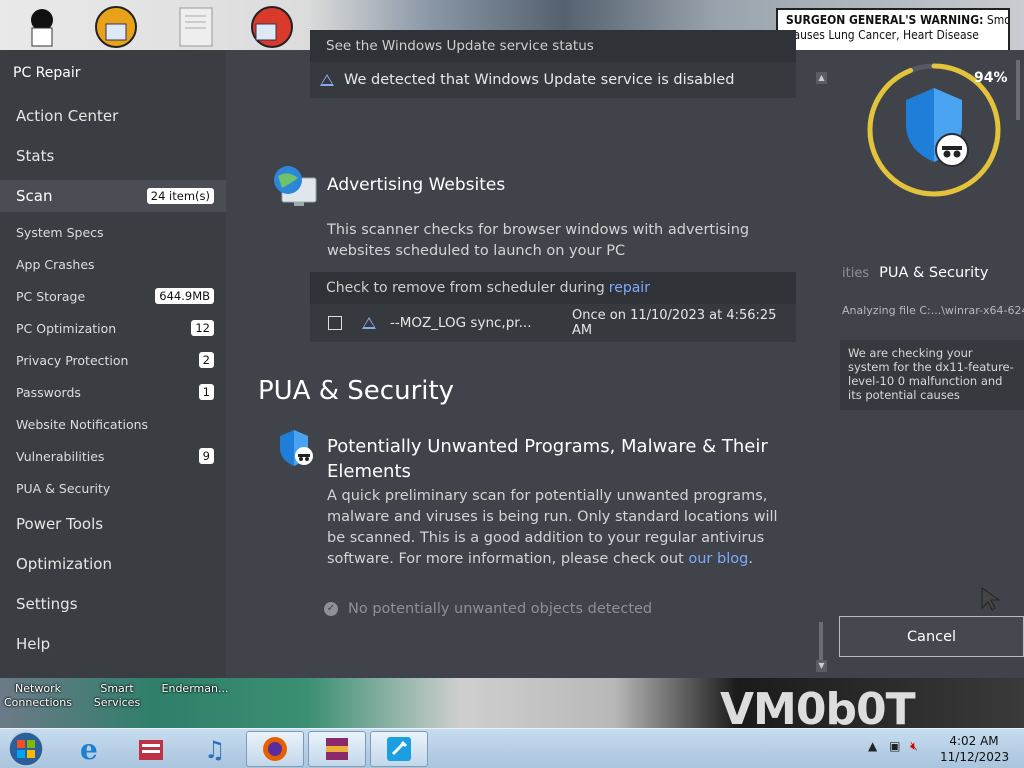 This screenshot has width=1024, height=768. Describe the element at coordinates (113, 524) in the screenshot. I see `sidebar-item-power-tools: Power Tools` at that location.